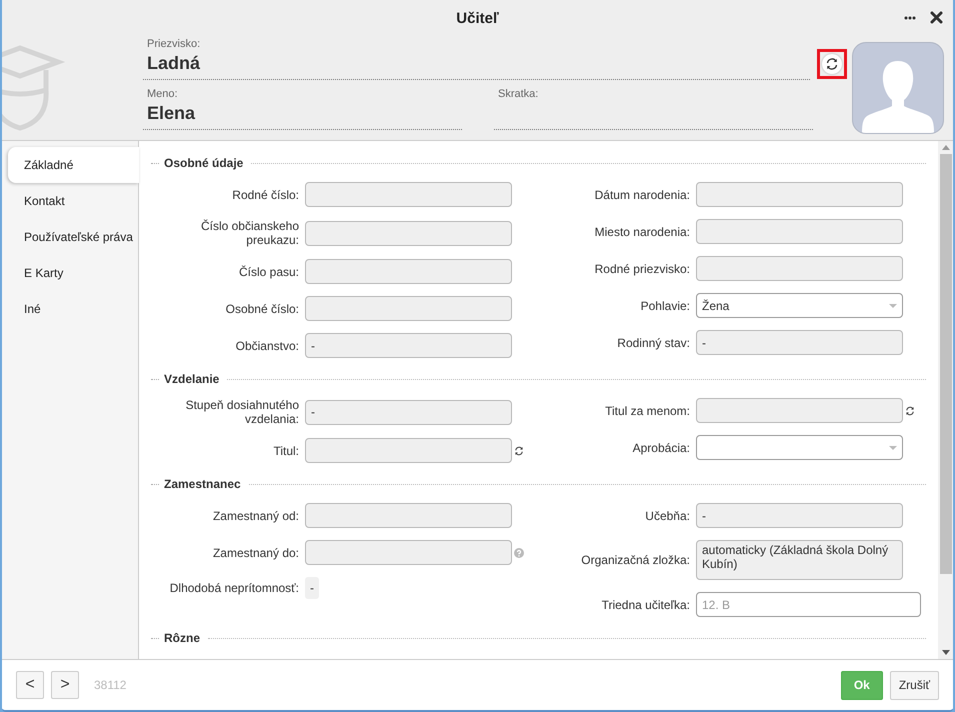 This screenshot has height=712, width=955. Describe the element at coordinates (665, 305) in the screenshot. I see `field-label: Pohlavie:` at that location.